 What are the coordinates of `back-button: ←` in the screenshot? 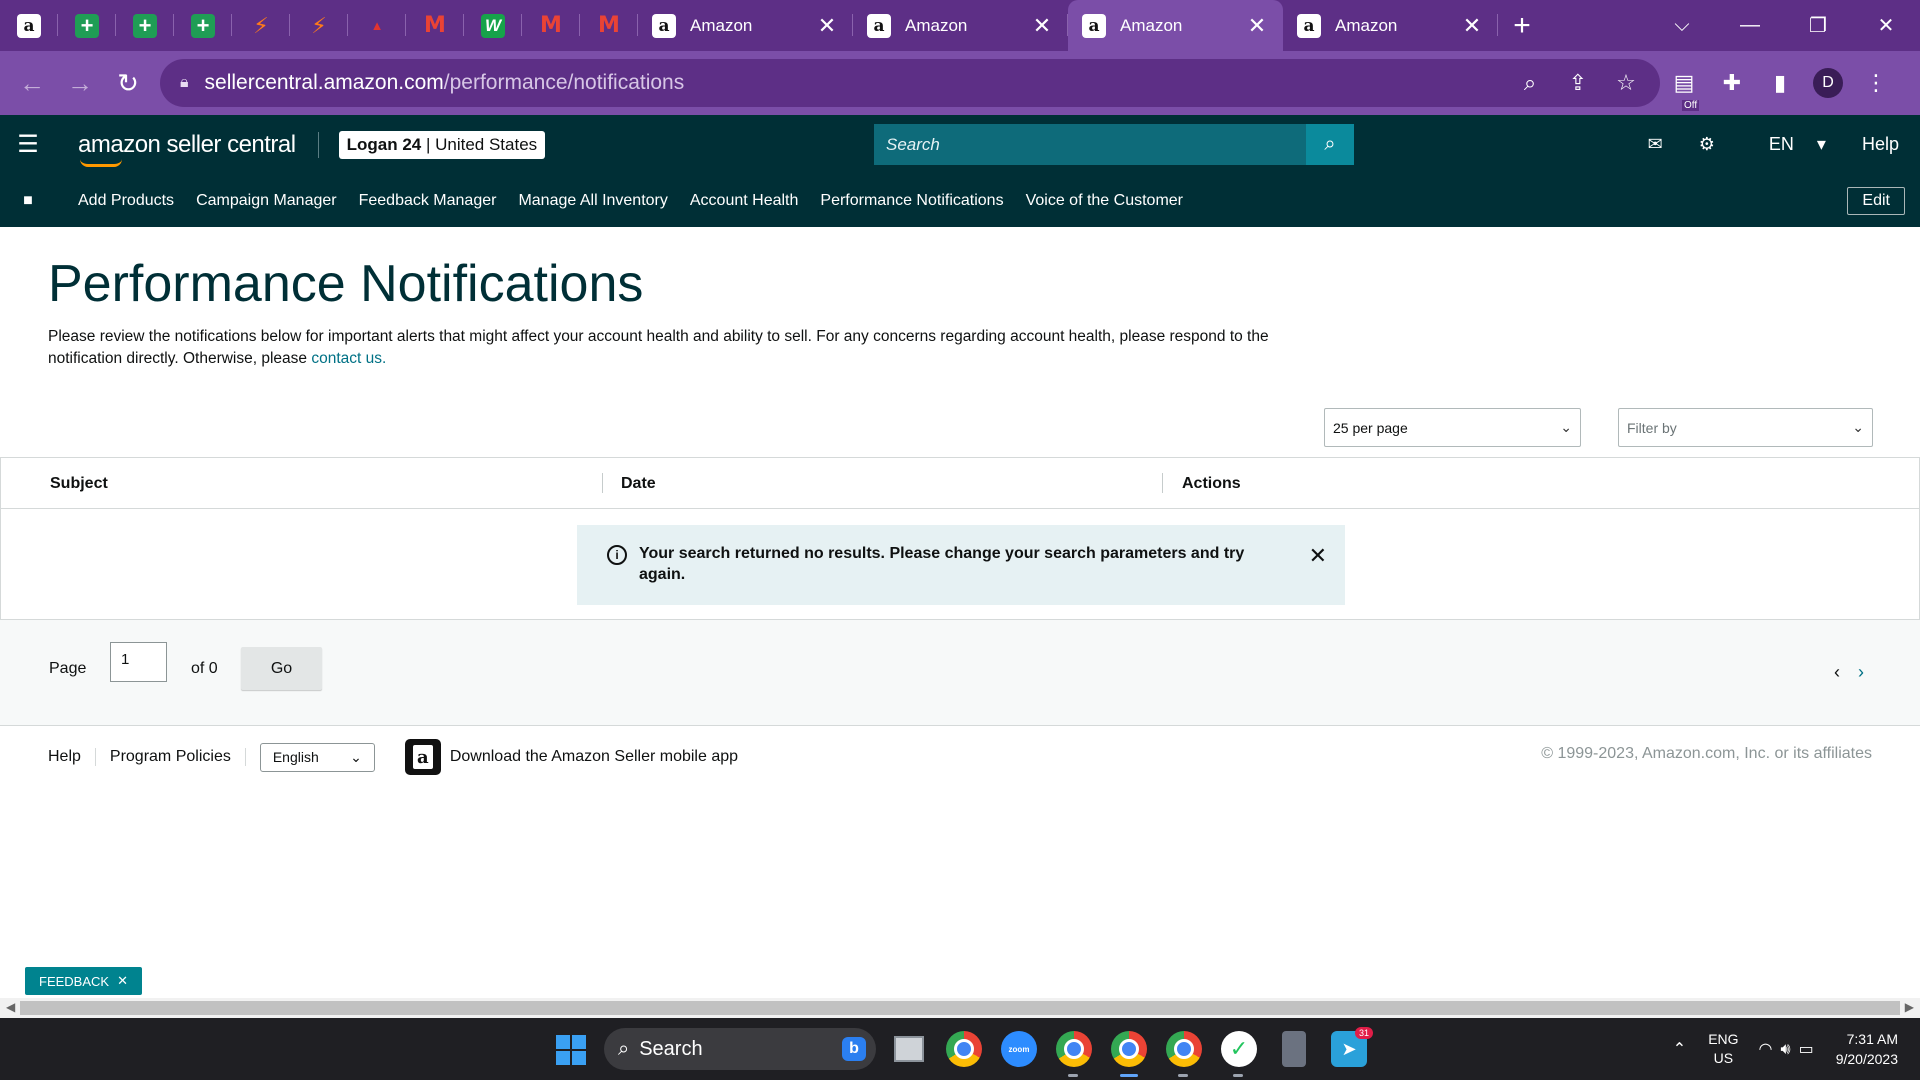 It's located at (32, 83).